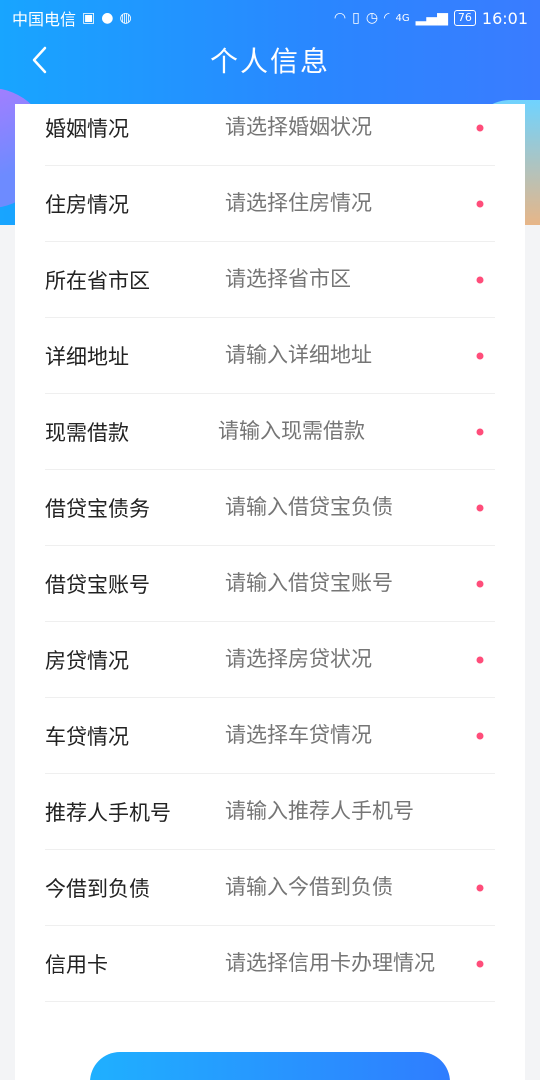 The image size is (540, 1080). Describe the element at coordinates (350, 887) in the screenshot. I see `jjd-debt-field` at that location.